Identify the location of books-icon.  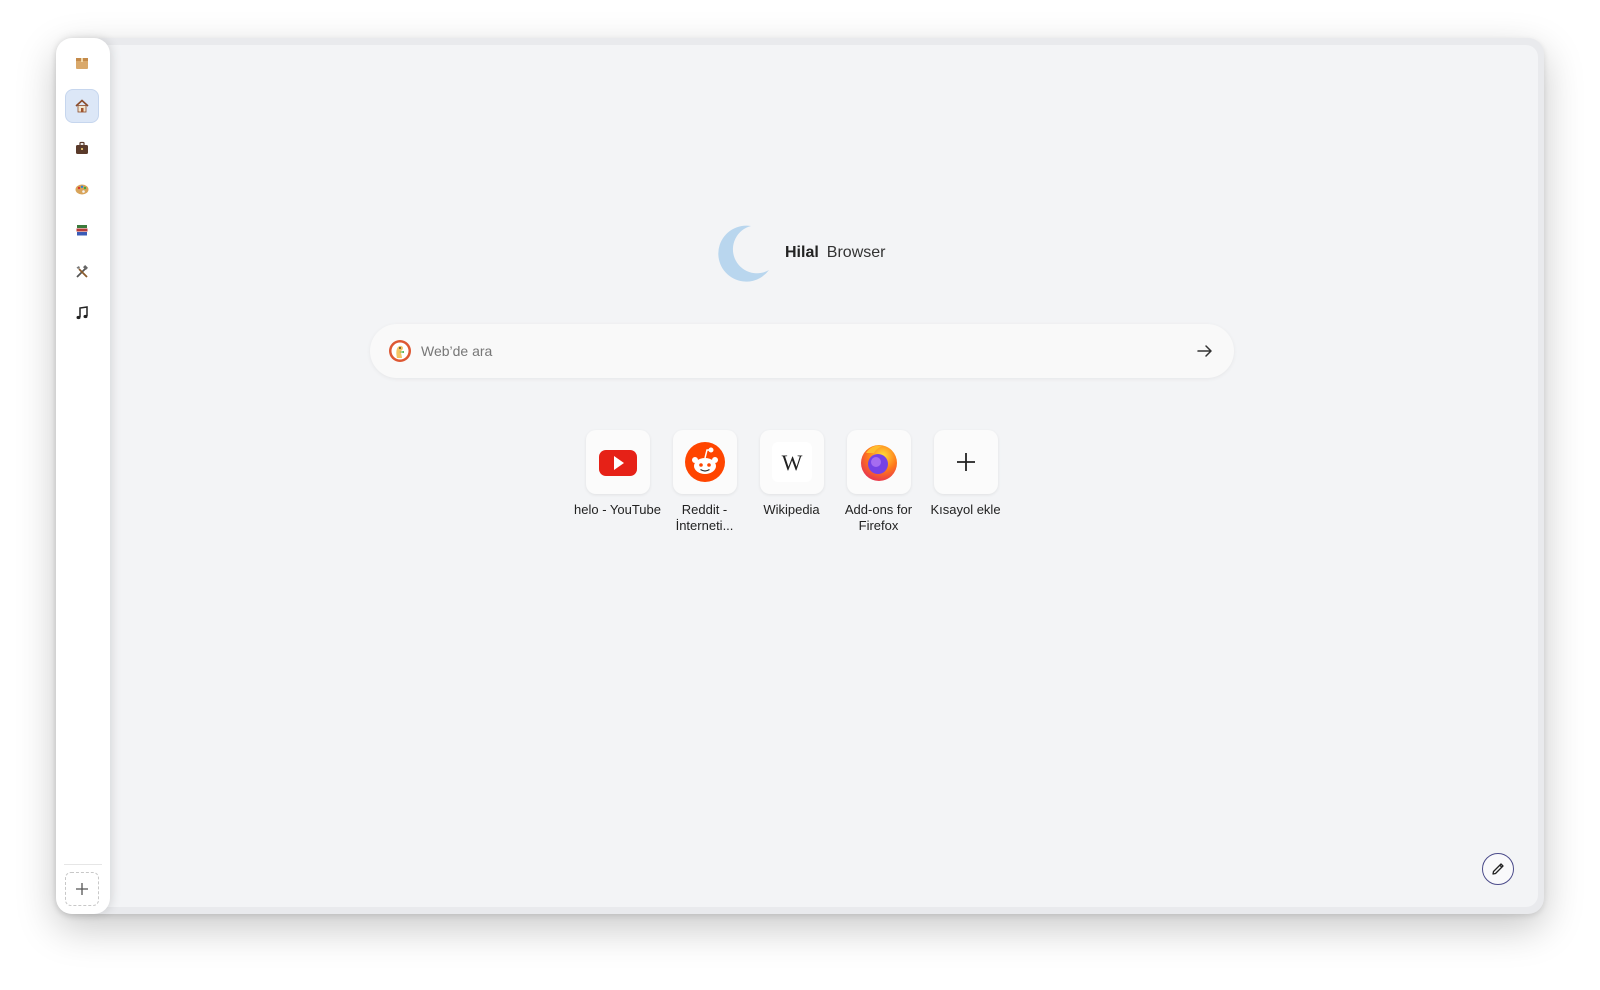
(82, 230).